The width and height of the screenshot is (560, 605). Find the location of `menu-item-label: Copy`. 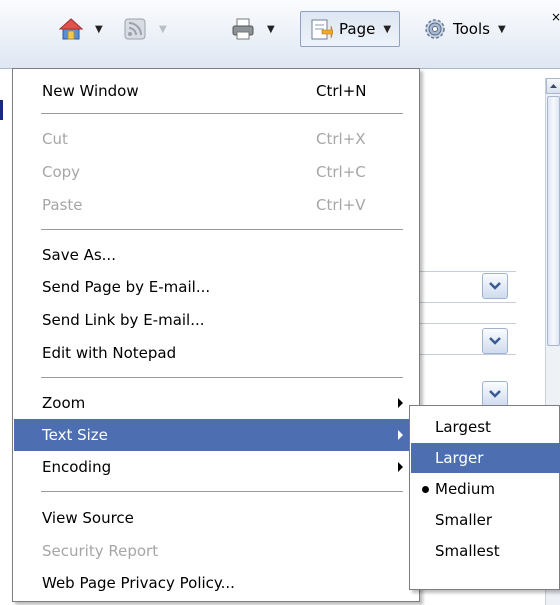

menu-item-label: Copy is located at coordinates (61, 172).